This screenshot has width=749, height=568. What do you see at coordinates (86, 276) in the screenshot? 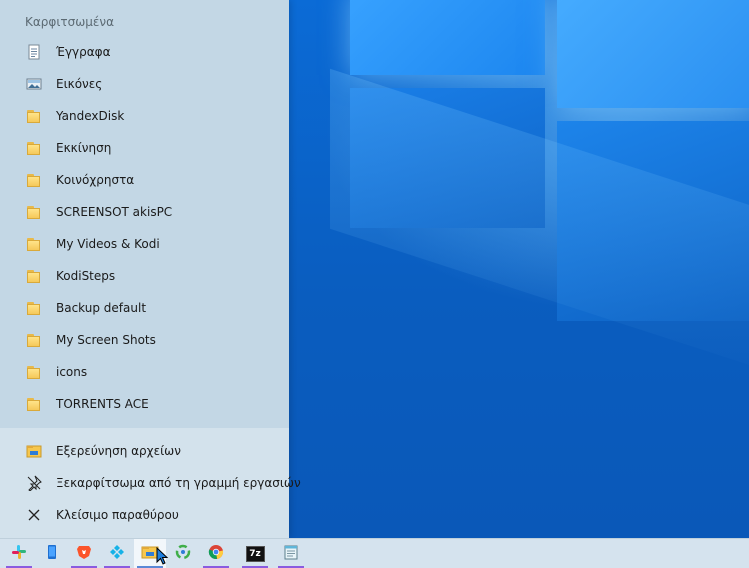
I see `pinned-item-label: KodiSteps` at bounding box center [86, 276].